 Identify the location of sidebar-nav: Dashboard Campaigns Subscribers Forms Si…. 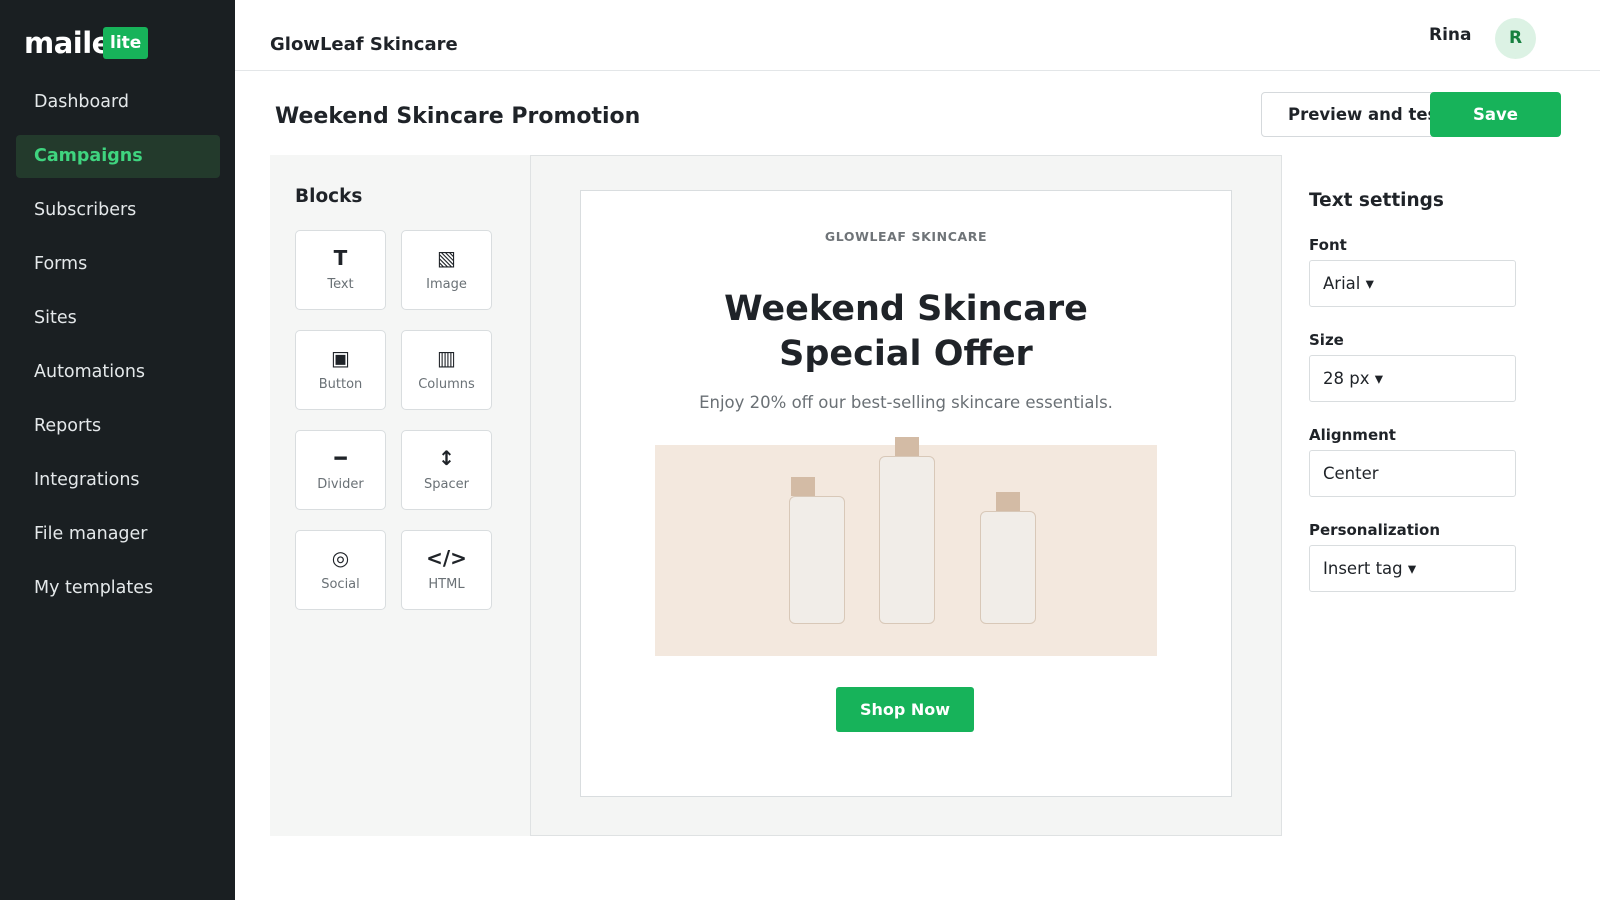
(118, 351).